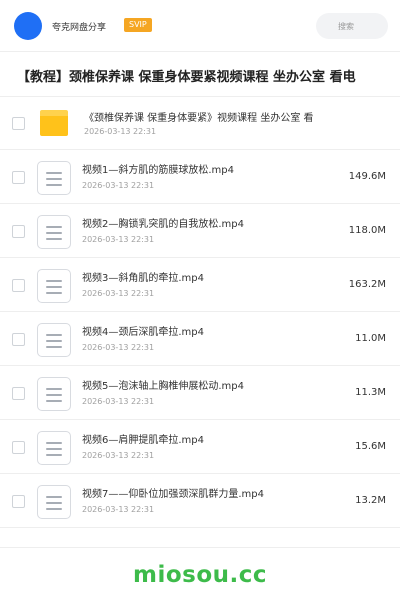 This screenshot has height=600, width=400. What do you see at coordinates (173, 494) in the screenshot?
I see `file-name: 视频7——仰卧位加强颈深肌群力量.mp4` at bounding box center [173, 494].